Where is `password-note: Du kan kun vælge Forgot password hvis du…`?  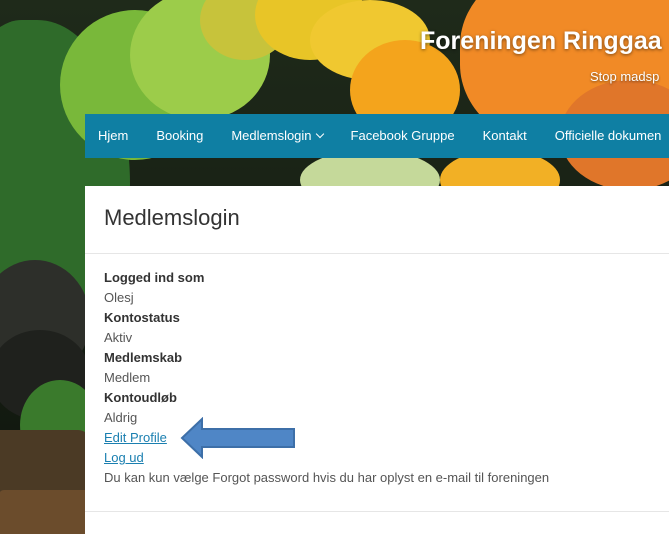 password-note: Du kan kun vælge Forgot password hvis du… is located at coordinates (327, 477).